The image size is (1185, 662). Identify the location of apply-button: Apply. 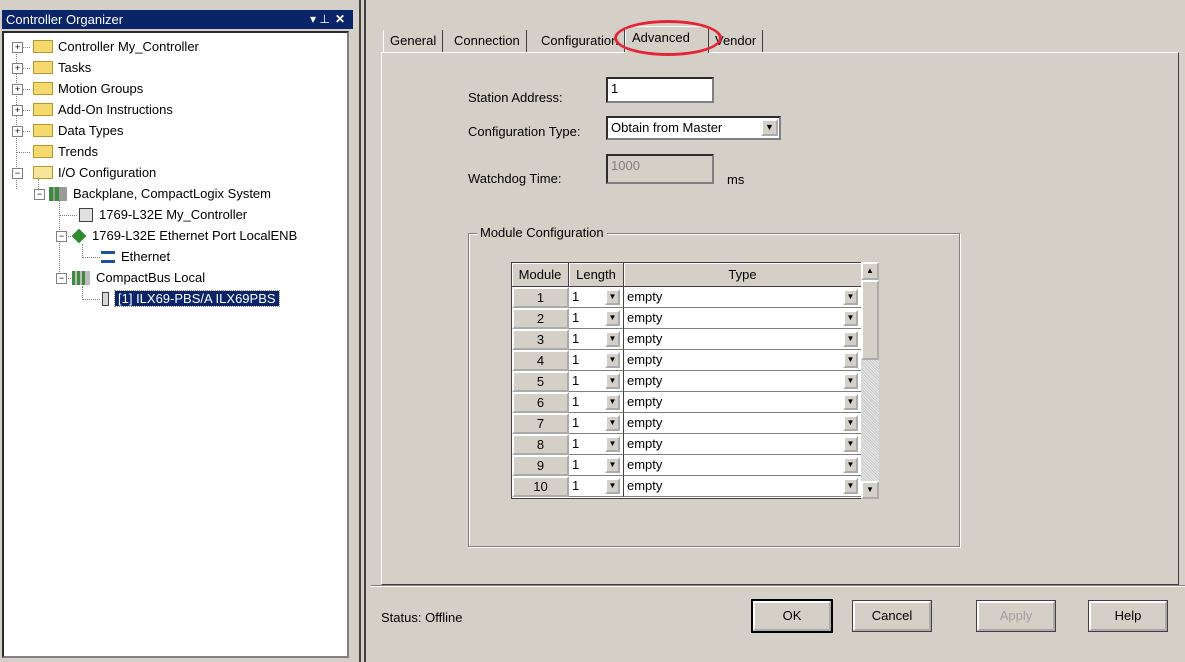
(1016, 616).